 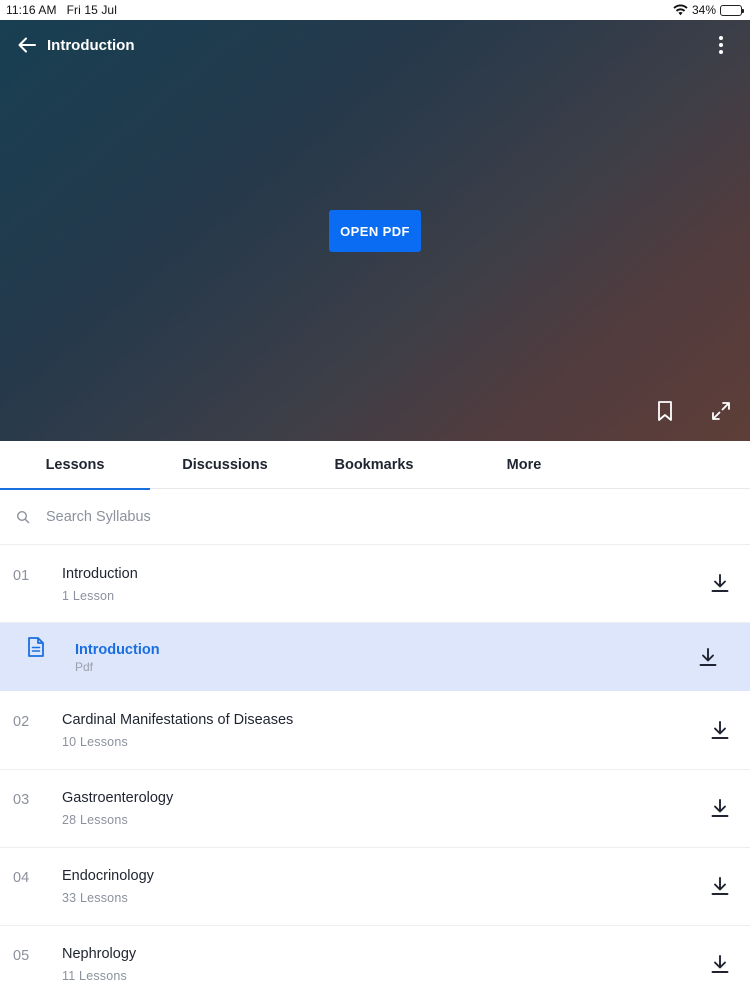 What do you see at coordinates (118, 798) in the screenshot?
I see `chapter-title: Gastroenterology` at bounding box center [118, 798].